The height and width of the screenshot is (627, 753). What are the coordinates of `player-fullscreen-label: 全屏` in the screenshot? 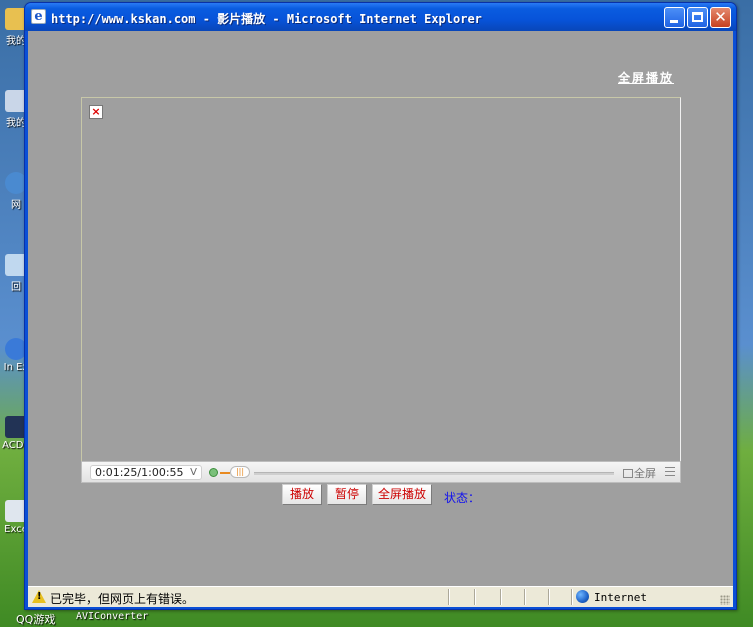 It's located at (645, 473).